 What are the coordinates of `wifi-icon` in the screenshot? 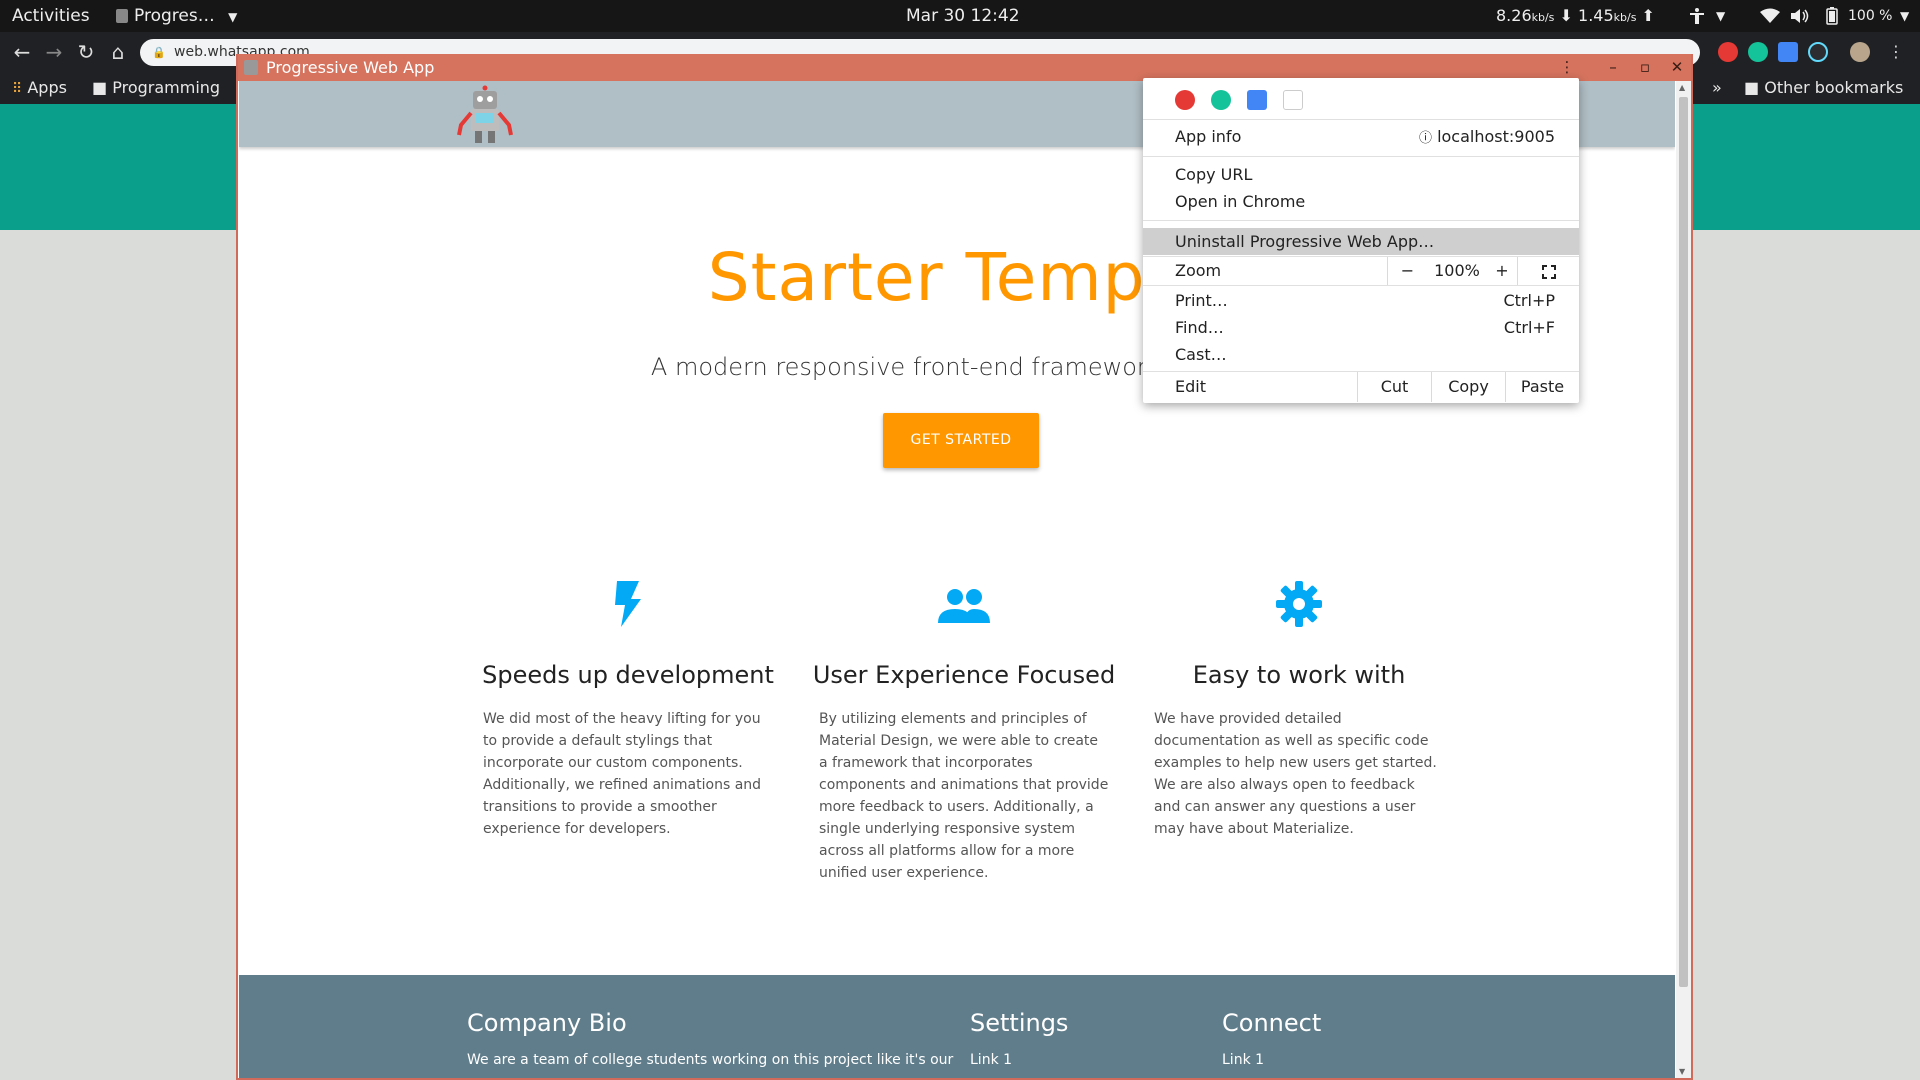 It's located at (1770, 16).